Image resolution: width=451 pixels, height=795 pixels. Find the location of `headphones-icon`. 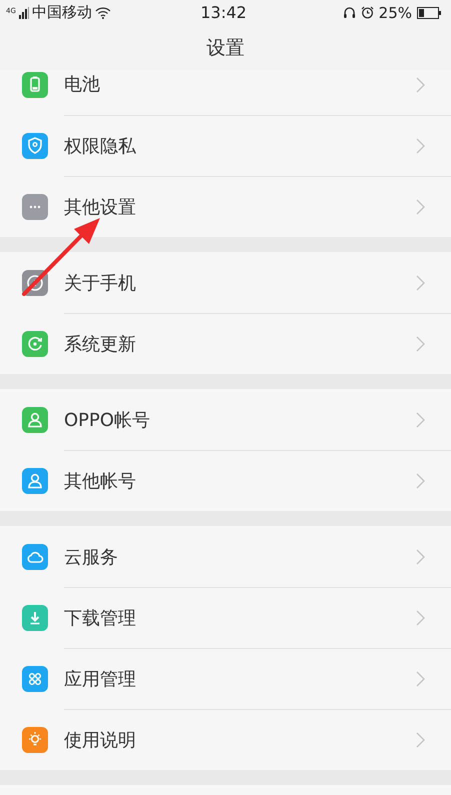

headphones-icon is located at coordinates (349, 12).